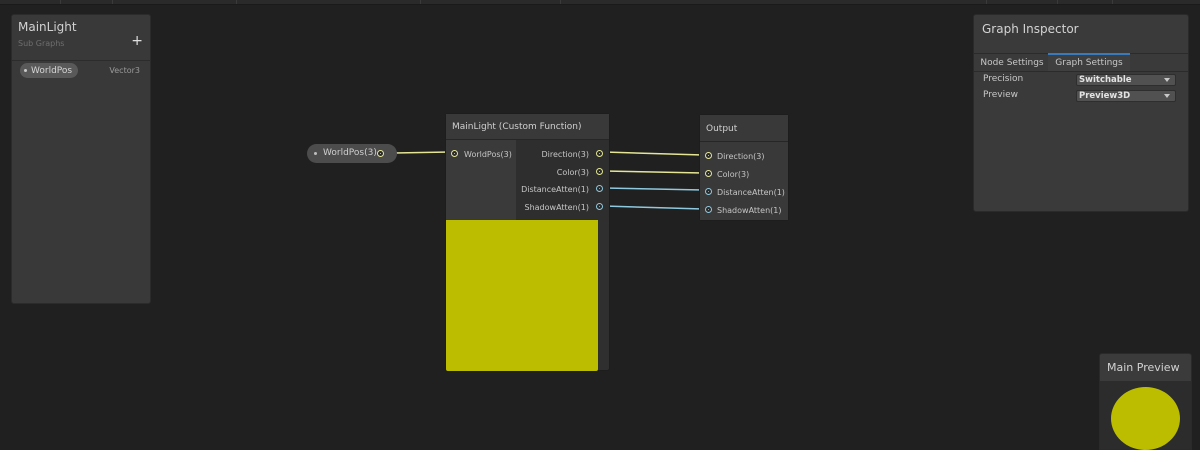  I want to click on custom-function-inputs: WorldPos(3), so click(481, 180).